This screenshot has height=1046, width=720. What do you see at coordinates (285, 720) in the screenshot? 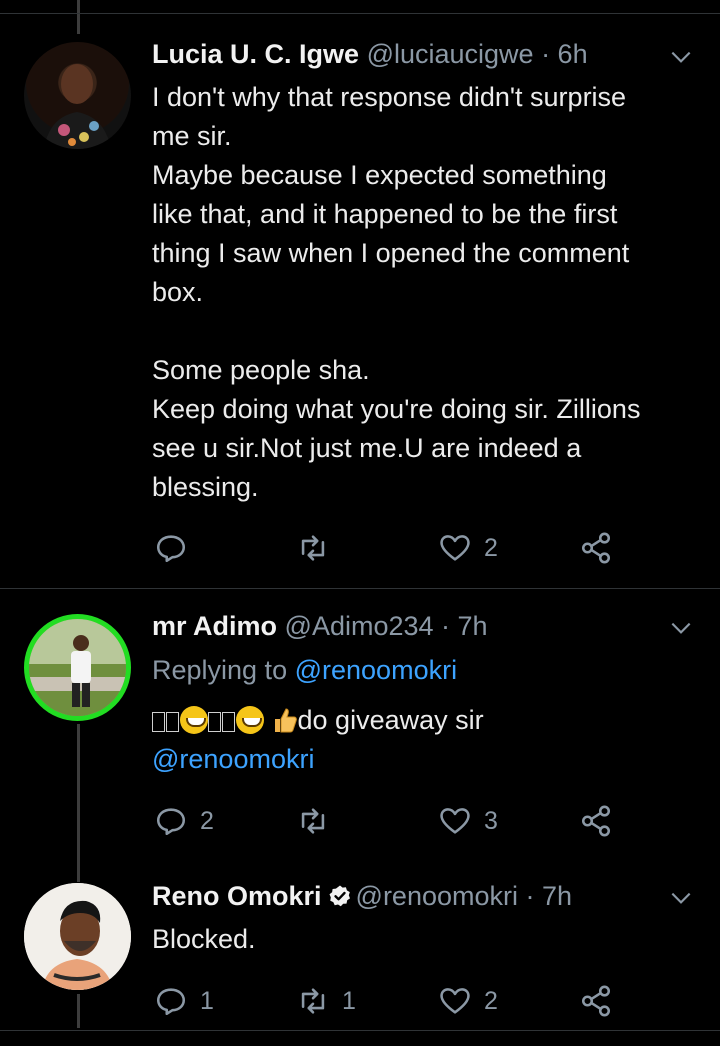
I see `thumbs-up-emoji-icon` at bounding box center [285, 720].